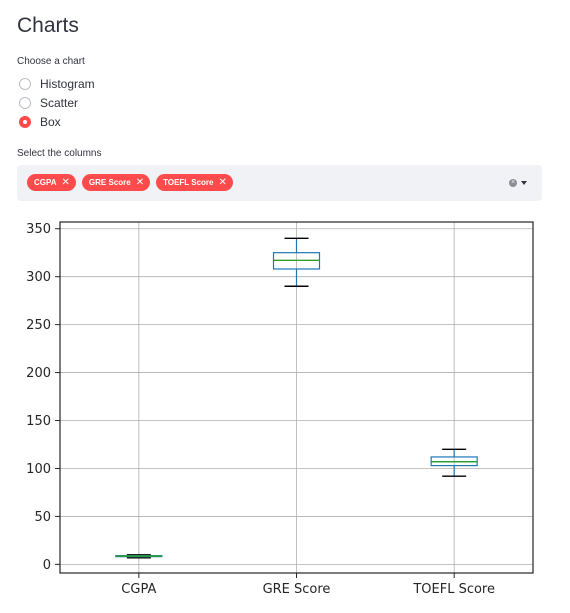 The image size is (570, 613). Describe the element at coordinates (38, 325) in the screenshot. I see `y-tick-label: 250` at that location.